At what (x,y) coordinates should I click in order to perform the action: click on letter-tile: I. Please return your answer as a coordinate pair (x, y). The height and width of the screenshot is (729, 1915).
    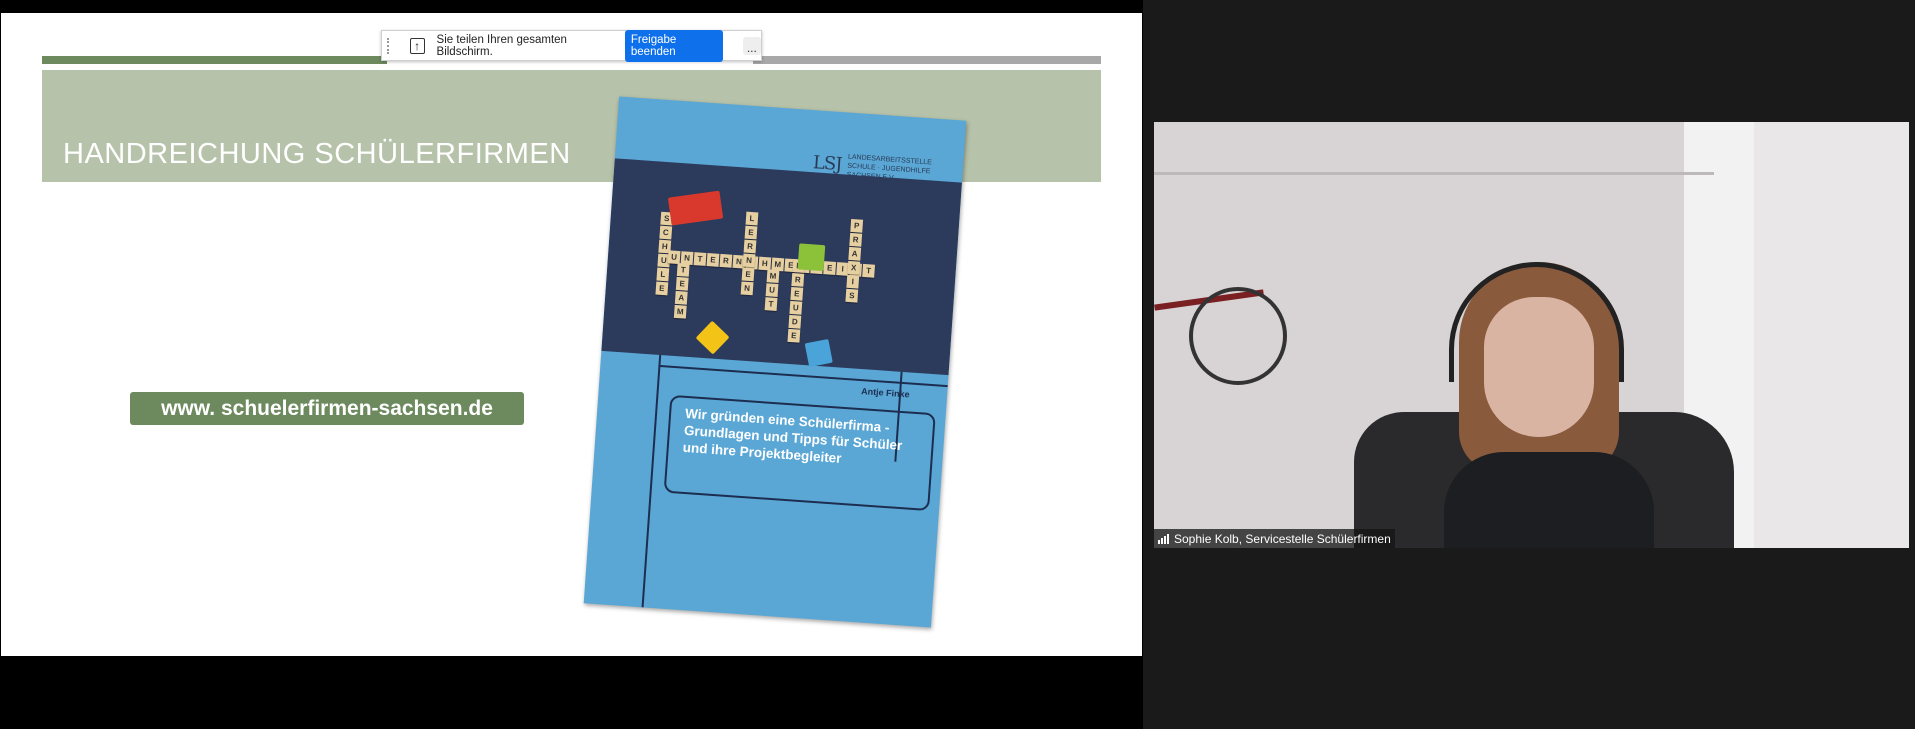
    Looking at the image, I should click on (853, 281).